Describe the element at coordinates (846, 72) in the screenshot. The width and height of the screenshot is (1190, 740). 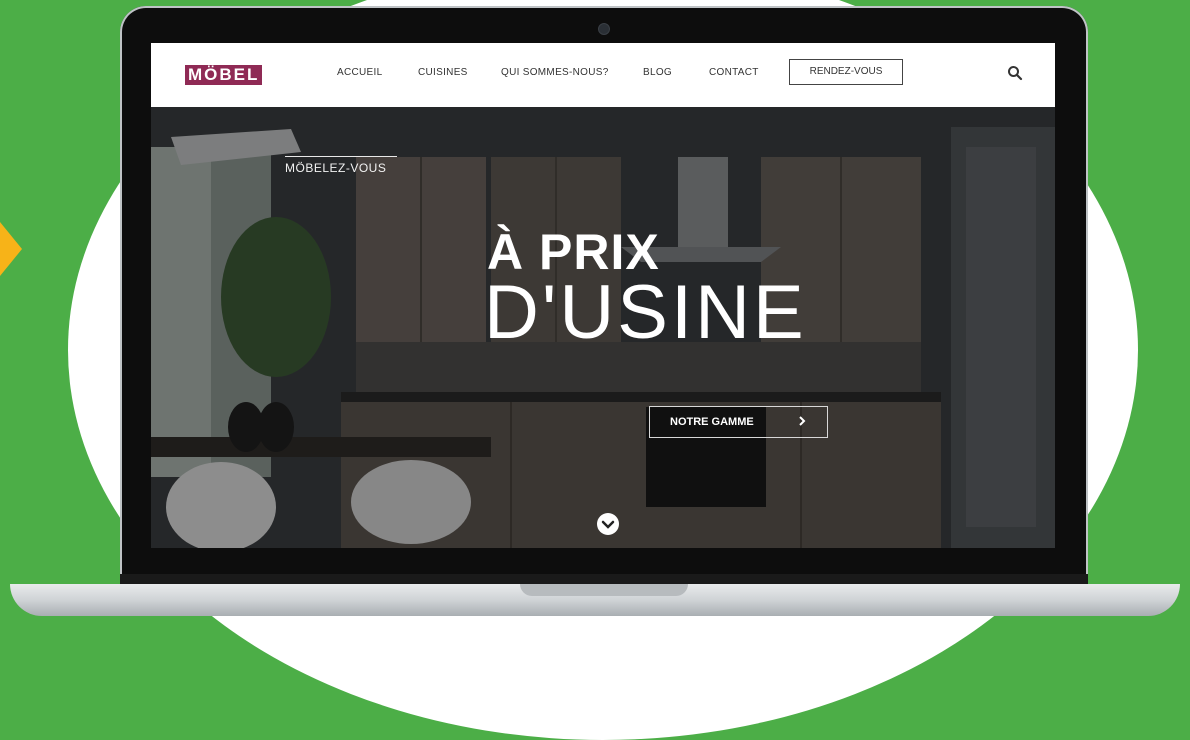
I see `rendez-vous-button: RENDEZ-VOUS` at that location.